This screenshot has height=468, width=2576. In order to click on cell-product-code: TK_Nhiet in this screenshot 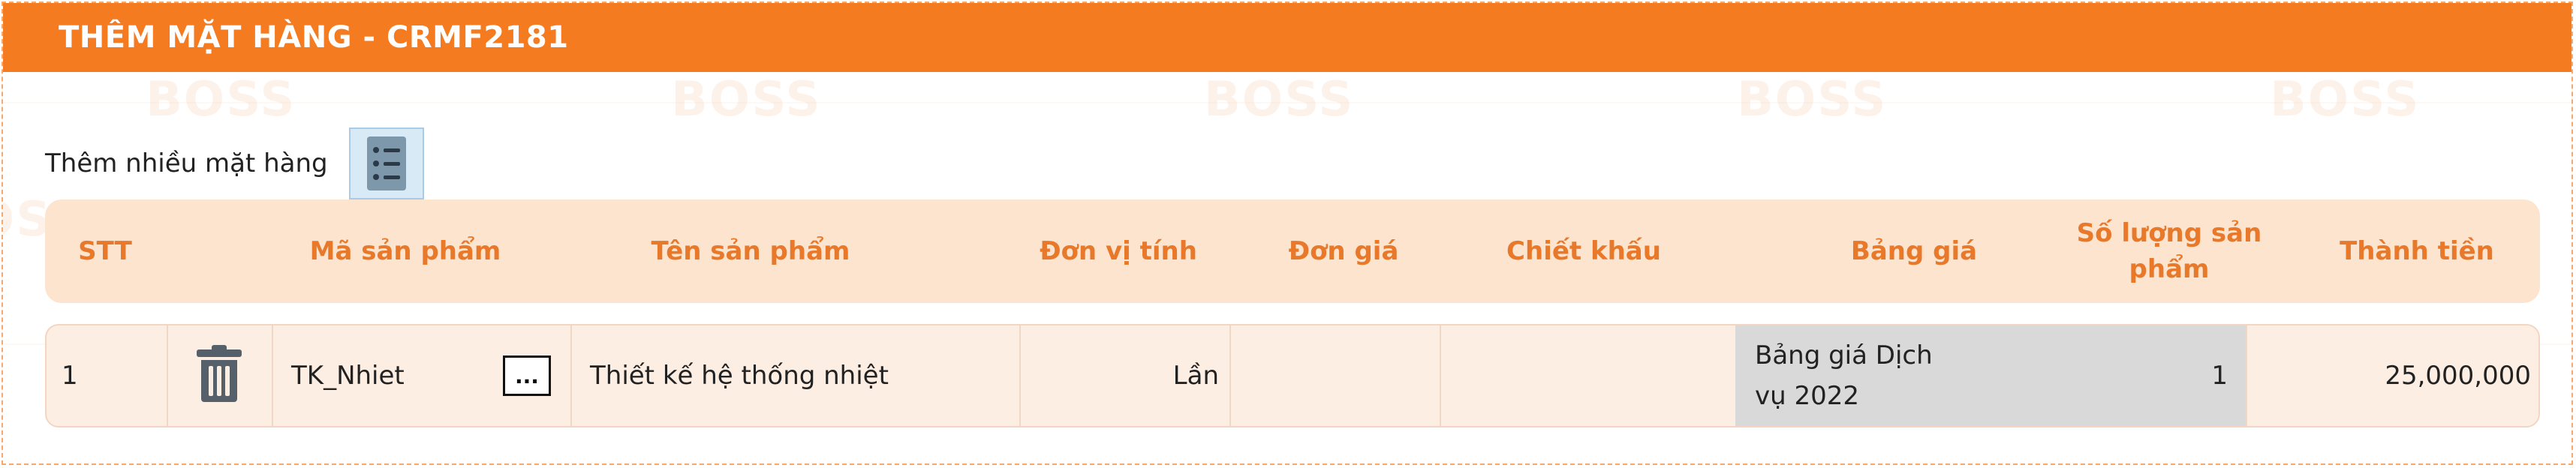, I will do `click(348, 376)`.